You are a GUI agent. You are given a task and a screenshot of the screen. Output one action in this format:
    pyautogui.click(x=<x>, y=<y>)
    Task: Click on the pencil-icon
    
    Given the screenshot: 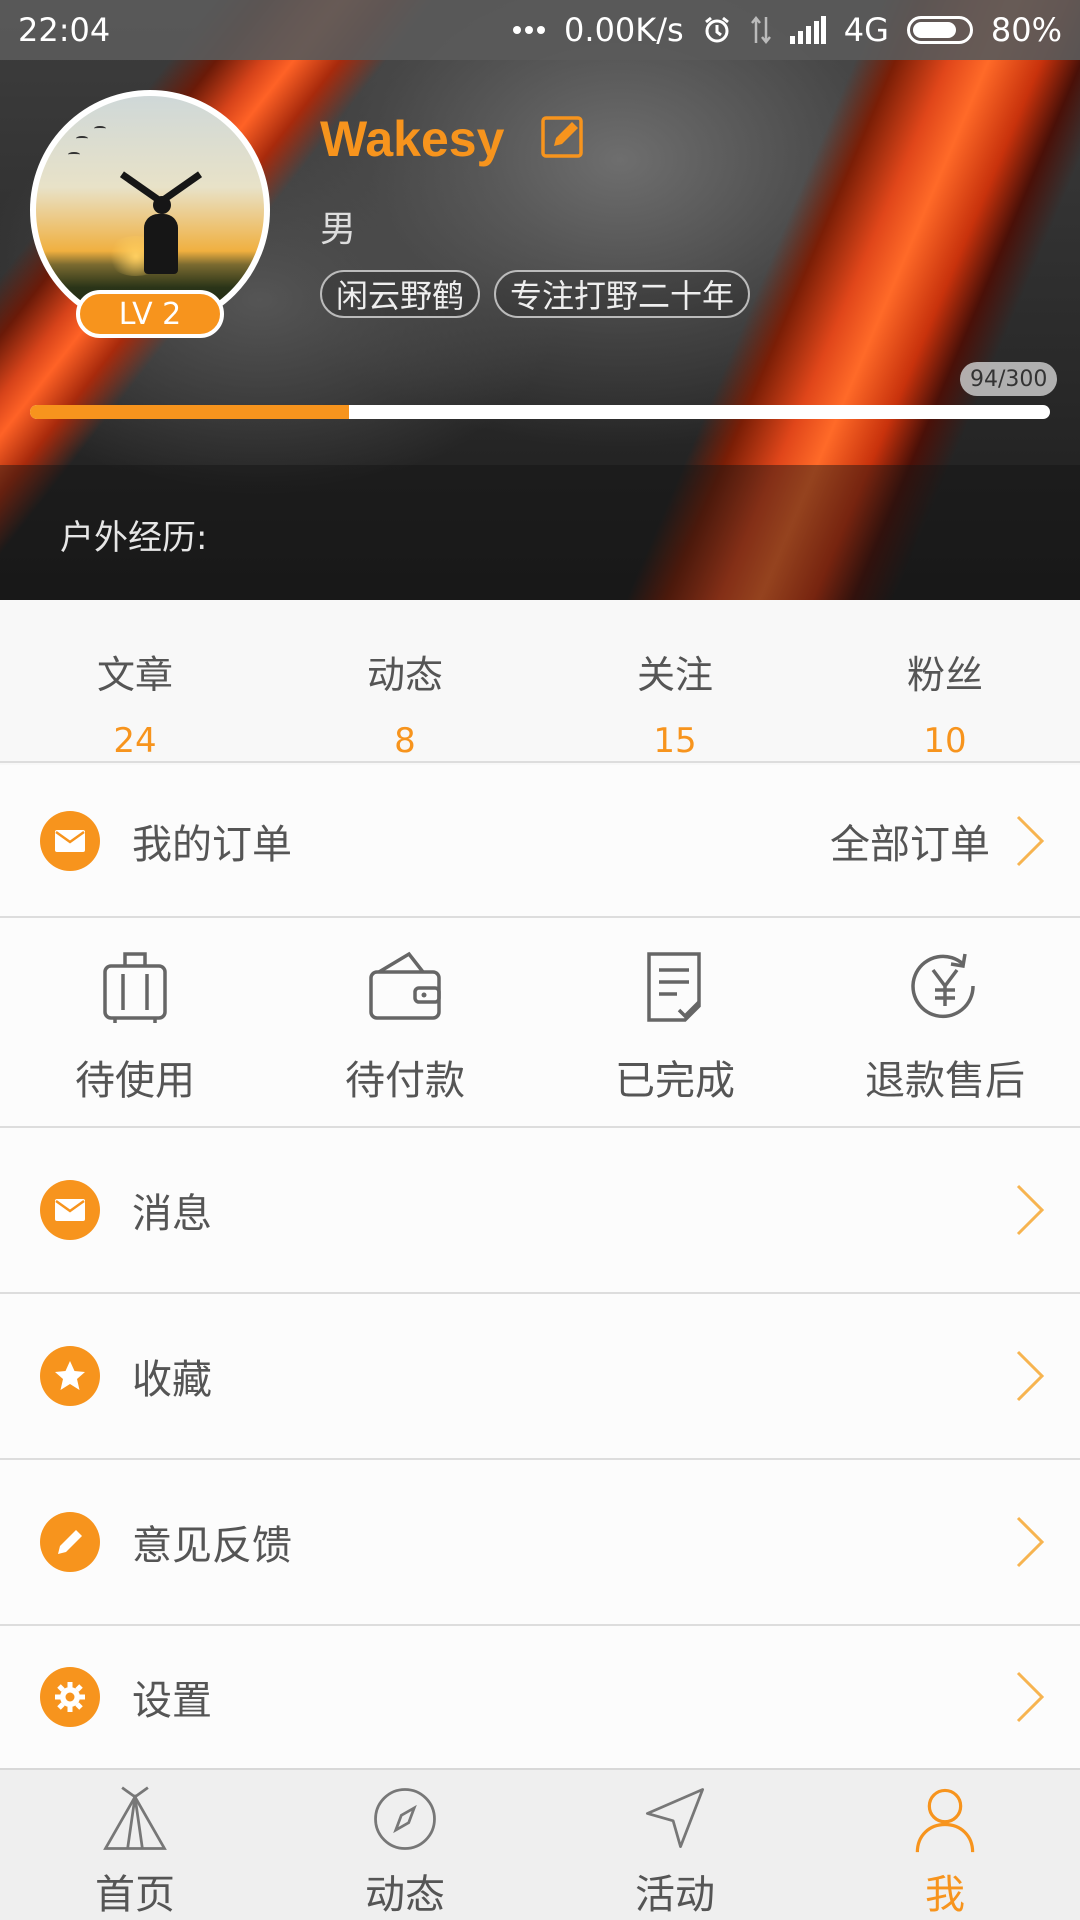 What is the action you would take?
    pyautogui.click(x=70, y=1542)
    